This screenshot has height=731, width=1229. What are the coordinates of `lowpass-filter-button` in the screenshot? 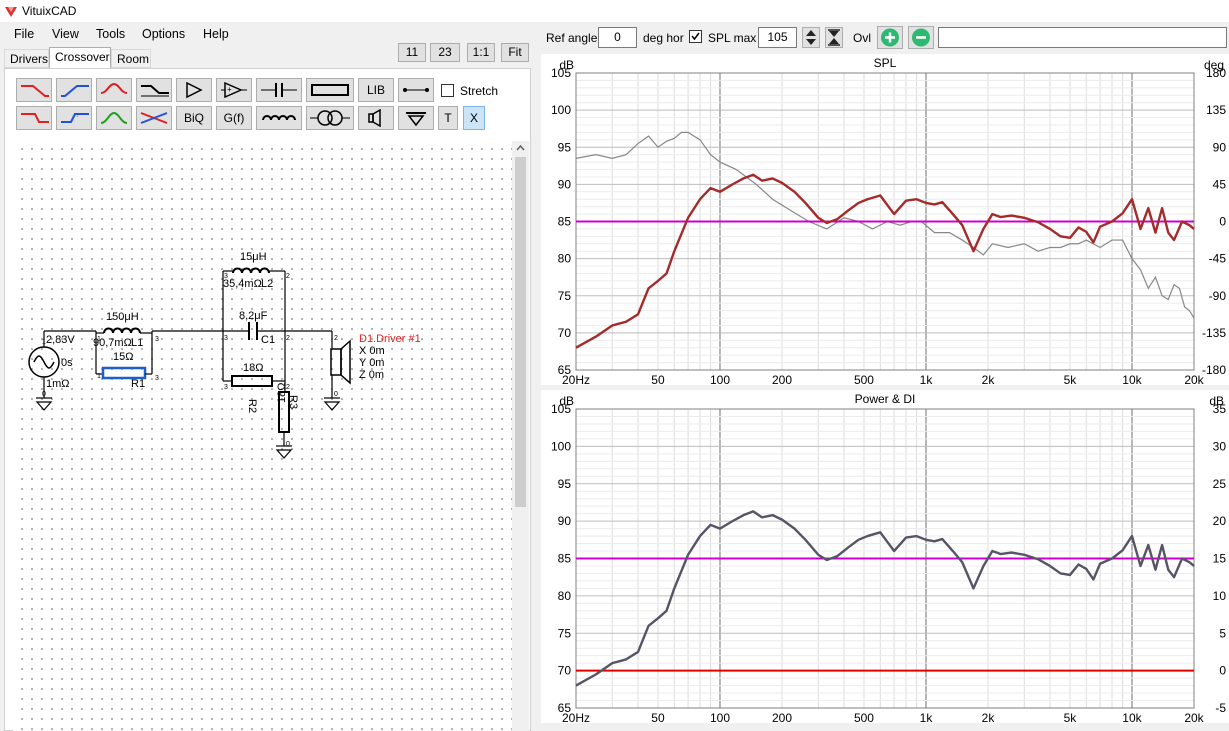 It's located at (34, 90).